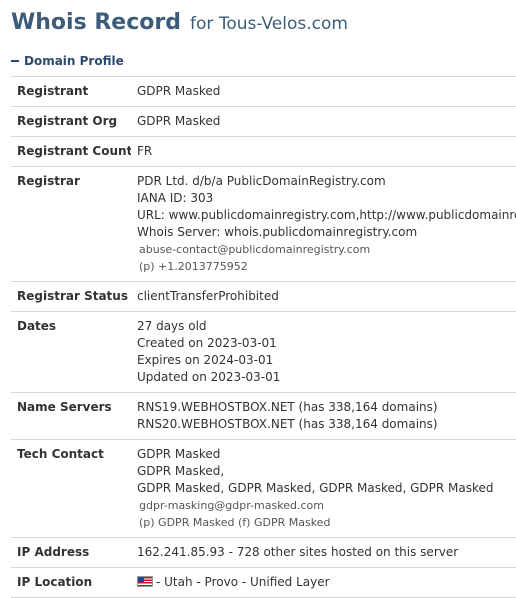 This screenshot has width=516, height=598. Describe the element at coordinates (74, 61) in the screenshot. I see `section-label: Domain Profile` at that location.